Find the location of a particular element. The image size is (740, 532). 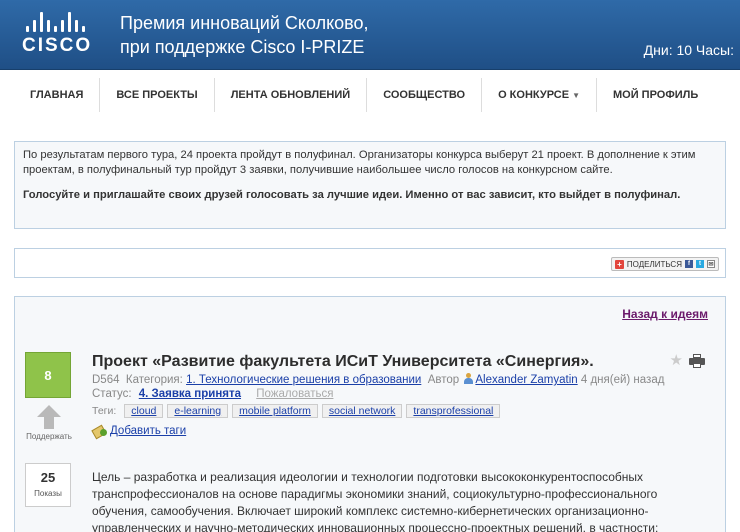

share-bar: + ПОДЕЛИТЬСЯ f t ✉ is located at coordinates (370, 263).